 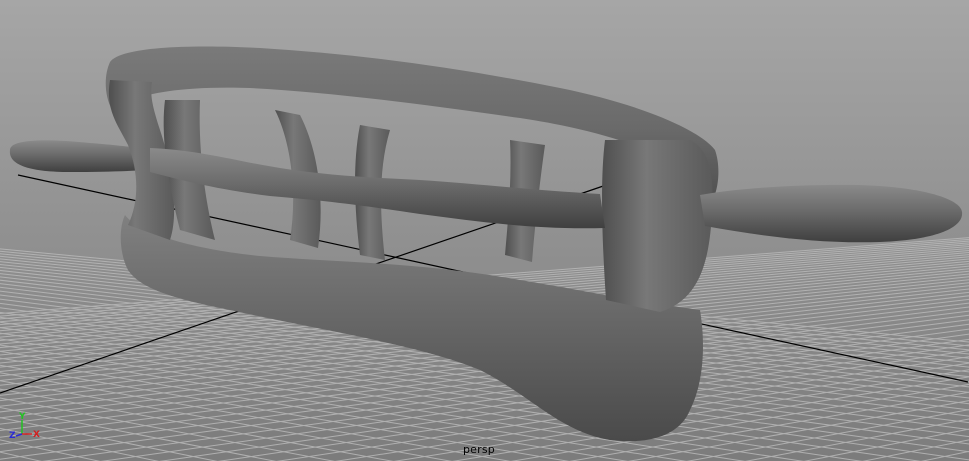 I want to click on gizmo-x-label: X, so click(x=36, y=435).